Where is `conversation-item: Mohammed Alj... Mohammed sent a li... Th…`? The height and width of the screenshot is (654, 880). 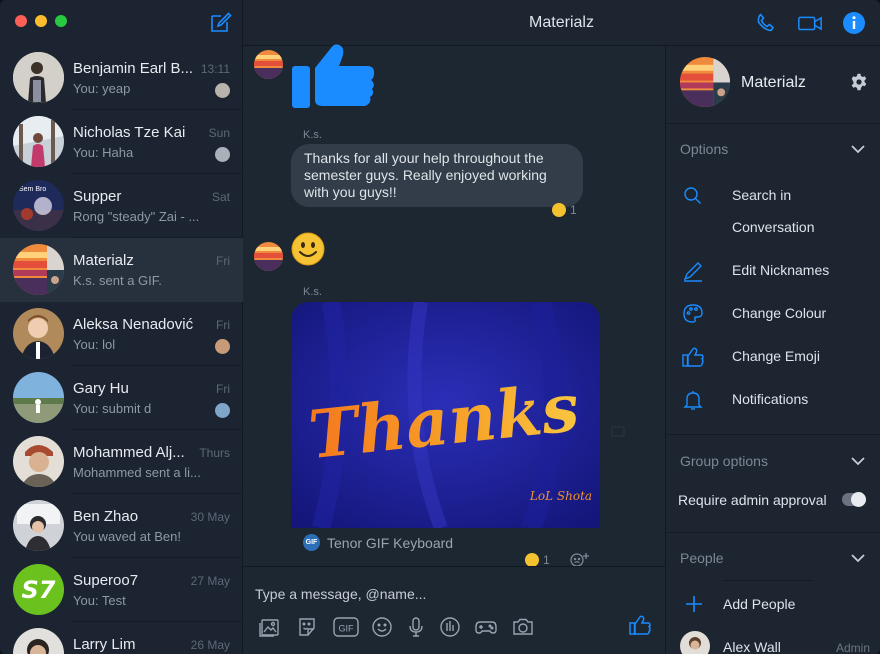 conversation-item: Mohammed Alj... Mohammed sent a li... Th… is located at coordinates (121, 462).